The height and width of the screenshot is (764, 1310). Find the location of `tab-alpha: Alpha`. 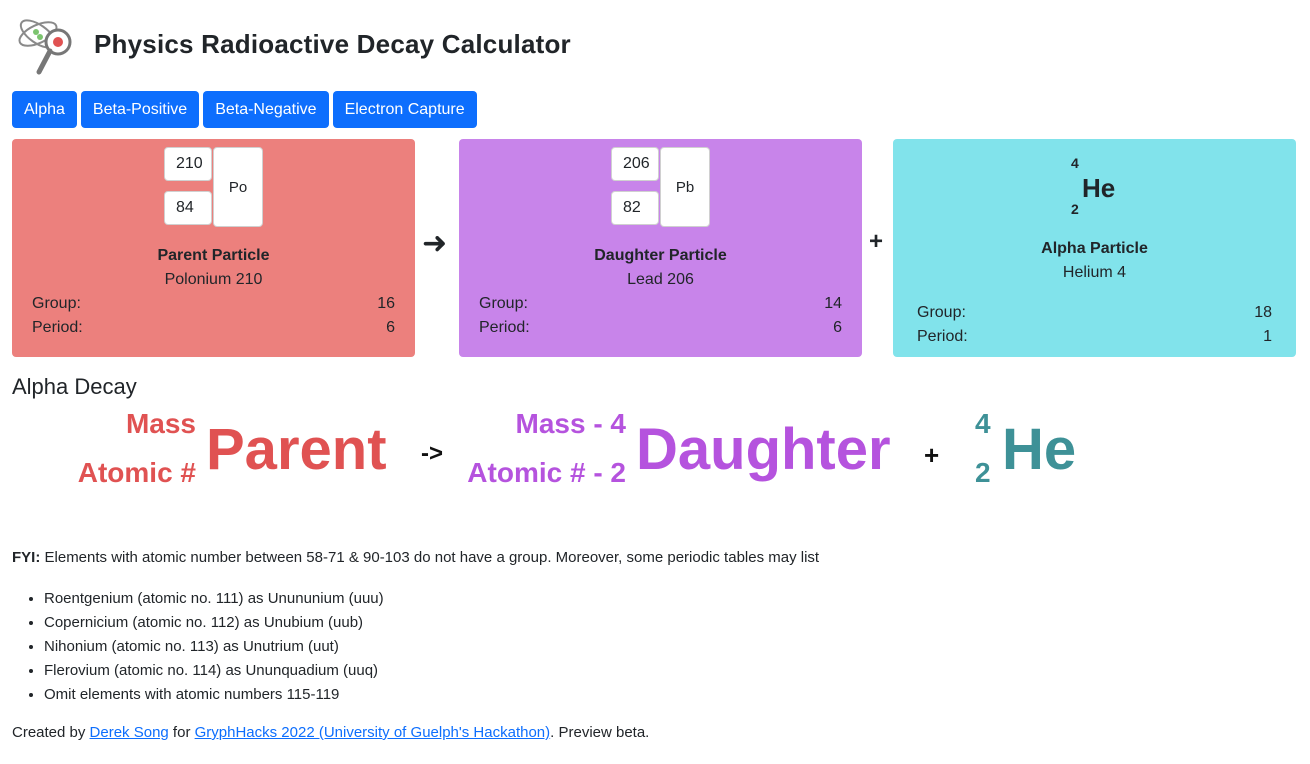

tab-alpha: Alpha is located at coordinates (44, 109).